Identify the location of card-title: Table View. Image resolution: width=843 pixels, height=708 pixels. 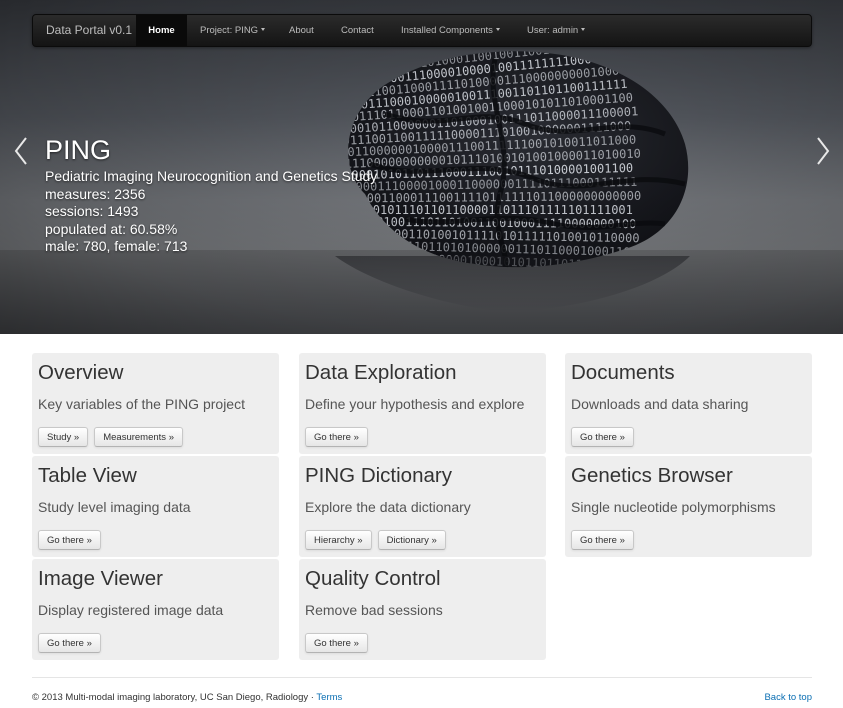
(87, 475).